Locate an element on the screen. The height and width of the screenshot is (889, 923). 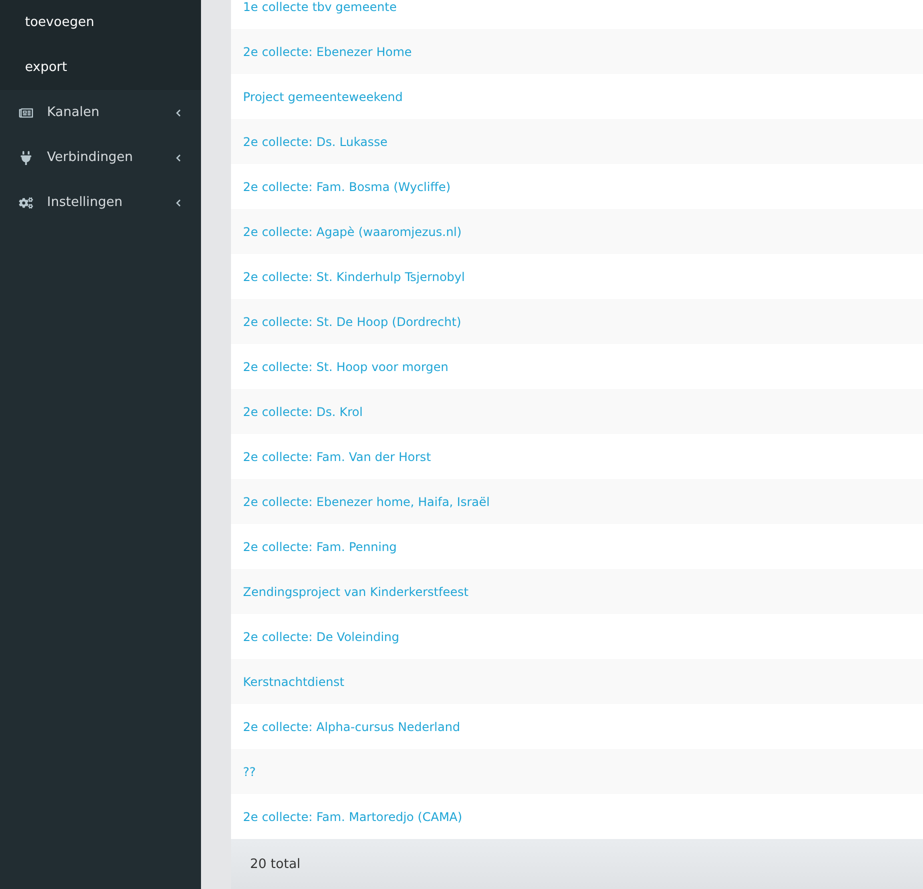
table-link: 2e collecte: St. Hoop voor morgen is located at coordinates (345, 367).